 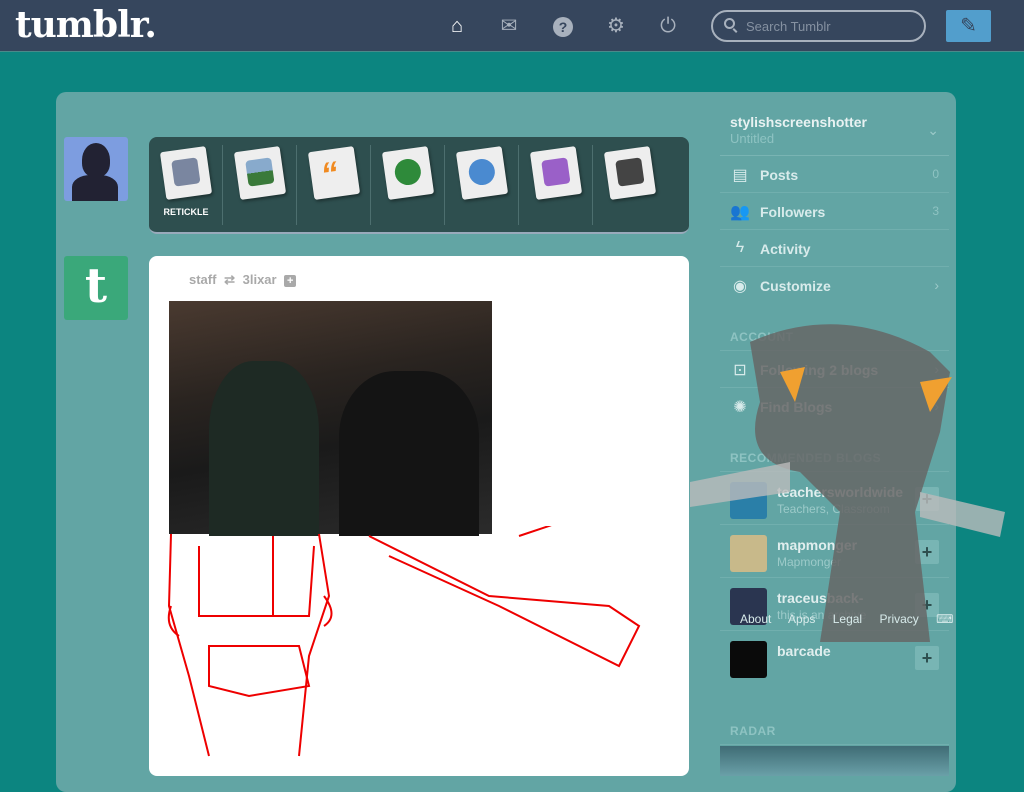 I want to click on sidebar-item-followers: 👥 Followers 3, so click(x=834, y=211).